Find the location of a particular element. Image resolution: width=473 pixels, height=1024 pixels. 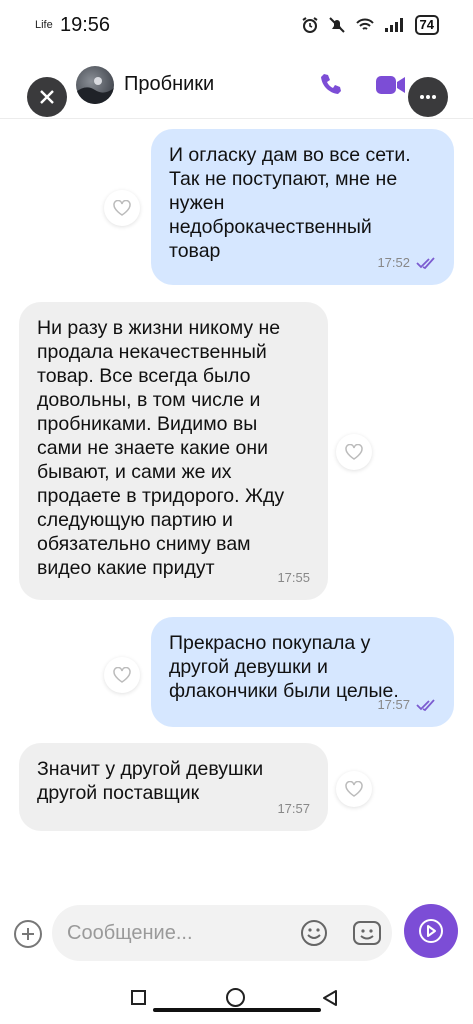

ellipsis-icon is located at coordinates (428, 97).